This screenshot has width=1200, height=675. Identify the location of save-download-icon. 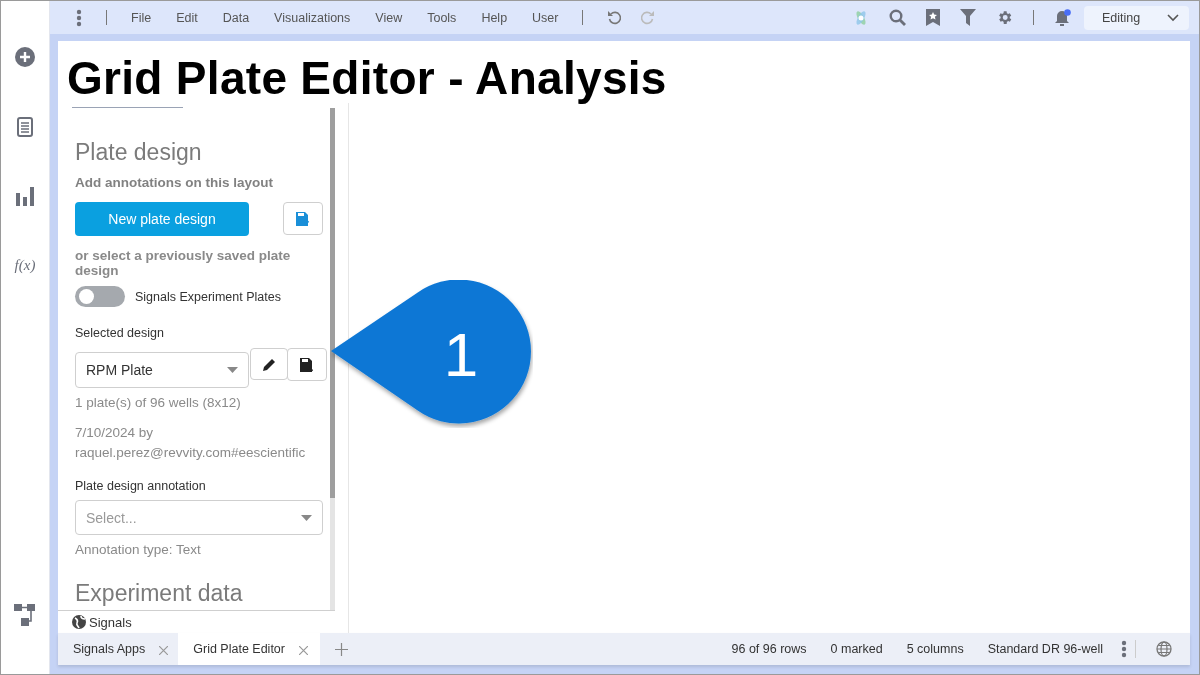
(307, 364).